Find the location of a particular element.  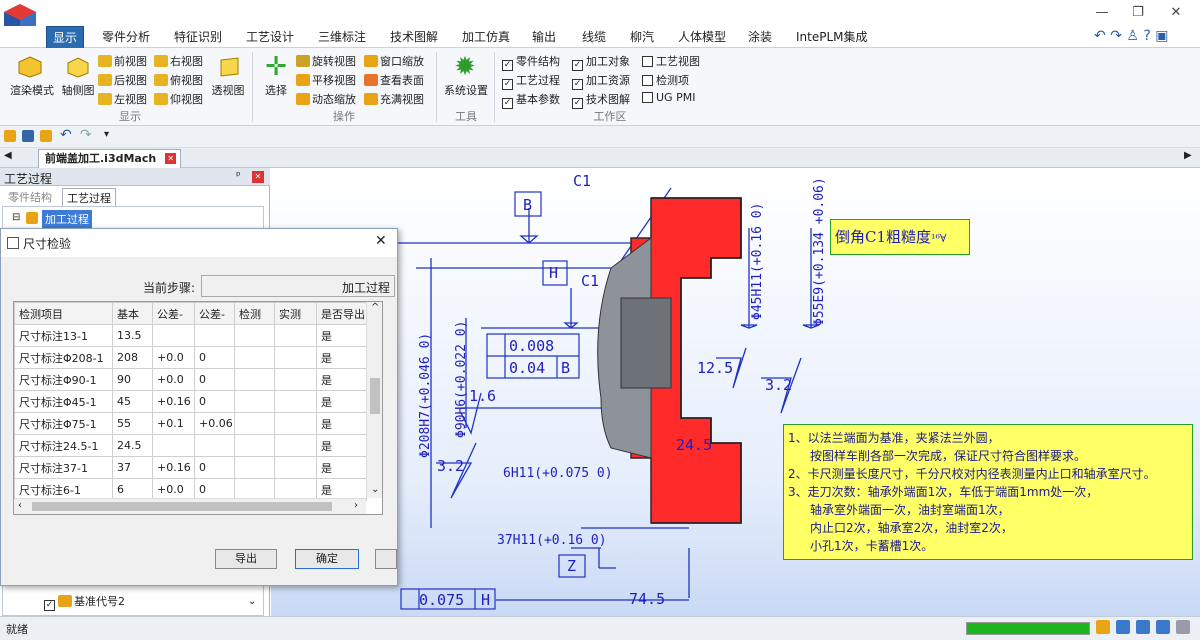

tree-scroll-down-icon: ⌄ is located at coordinates (252, 601).